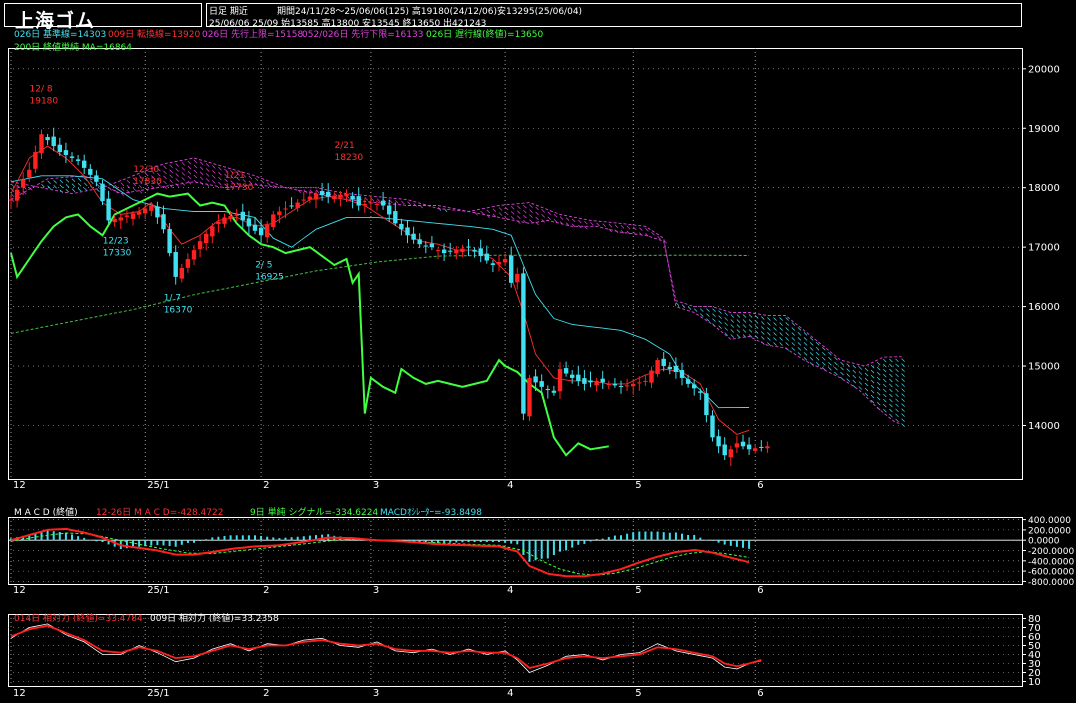 This screenshot has height=703, width=1076. Describe the element at coordinates (376, 590) in the screenshot. I see `x-tick-label: 3` at that location.